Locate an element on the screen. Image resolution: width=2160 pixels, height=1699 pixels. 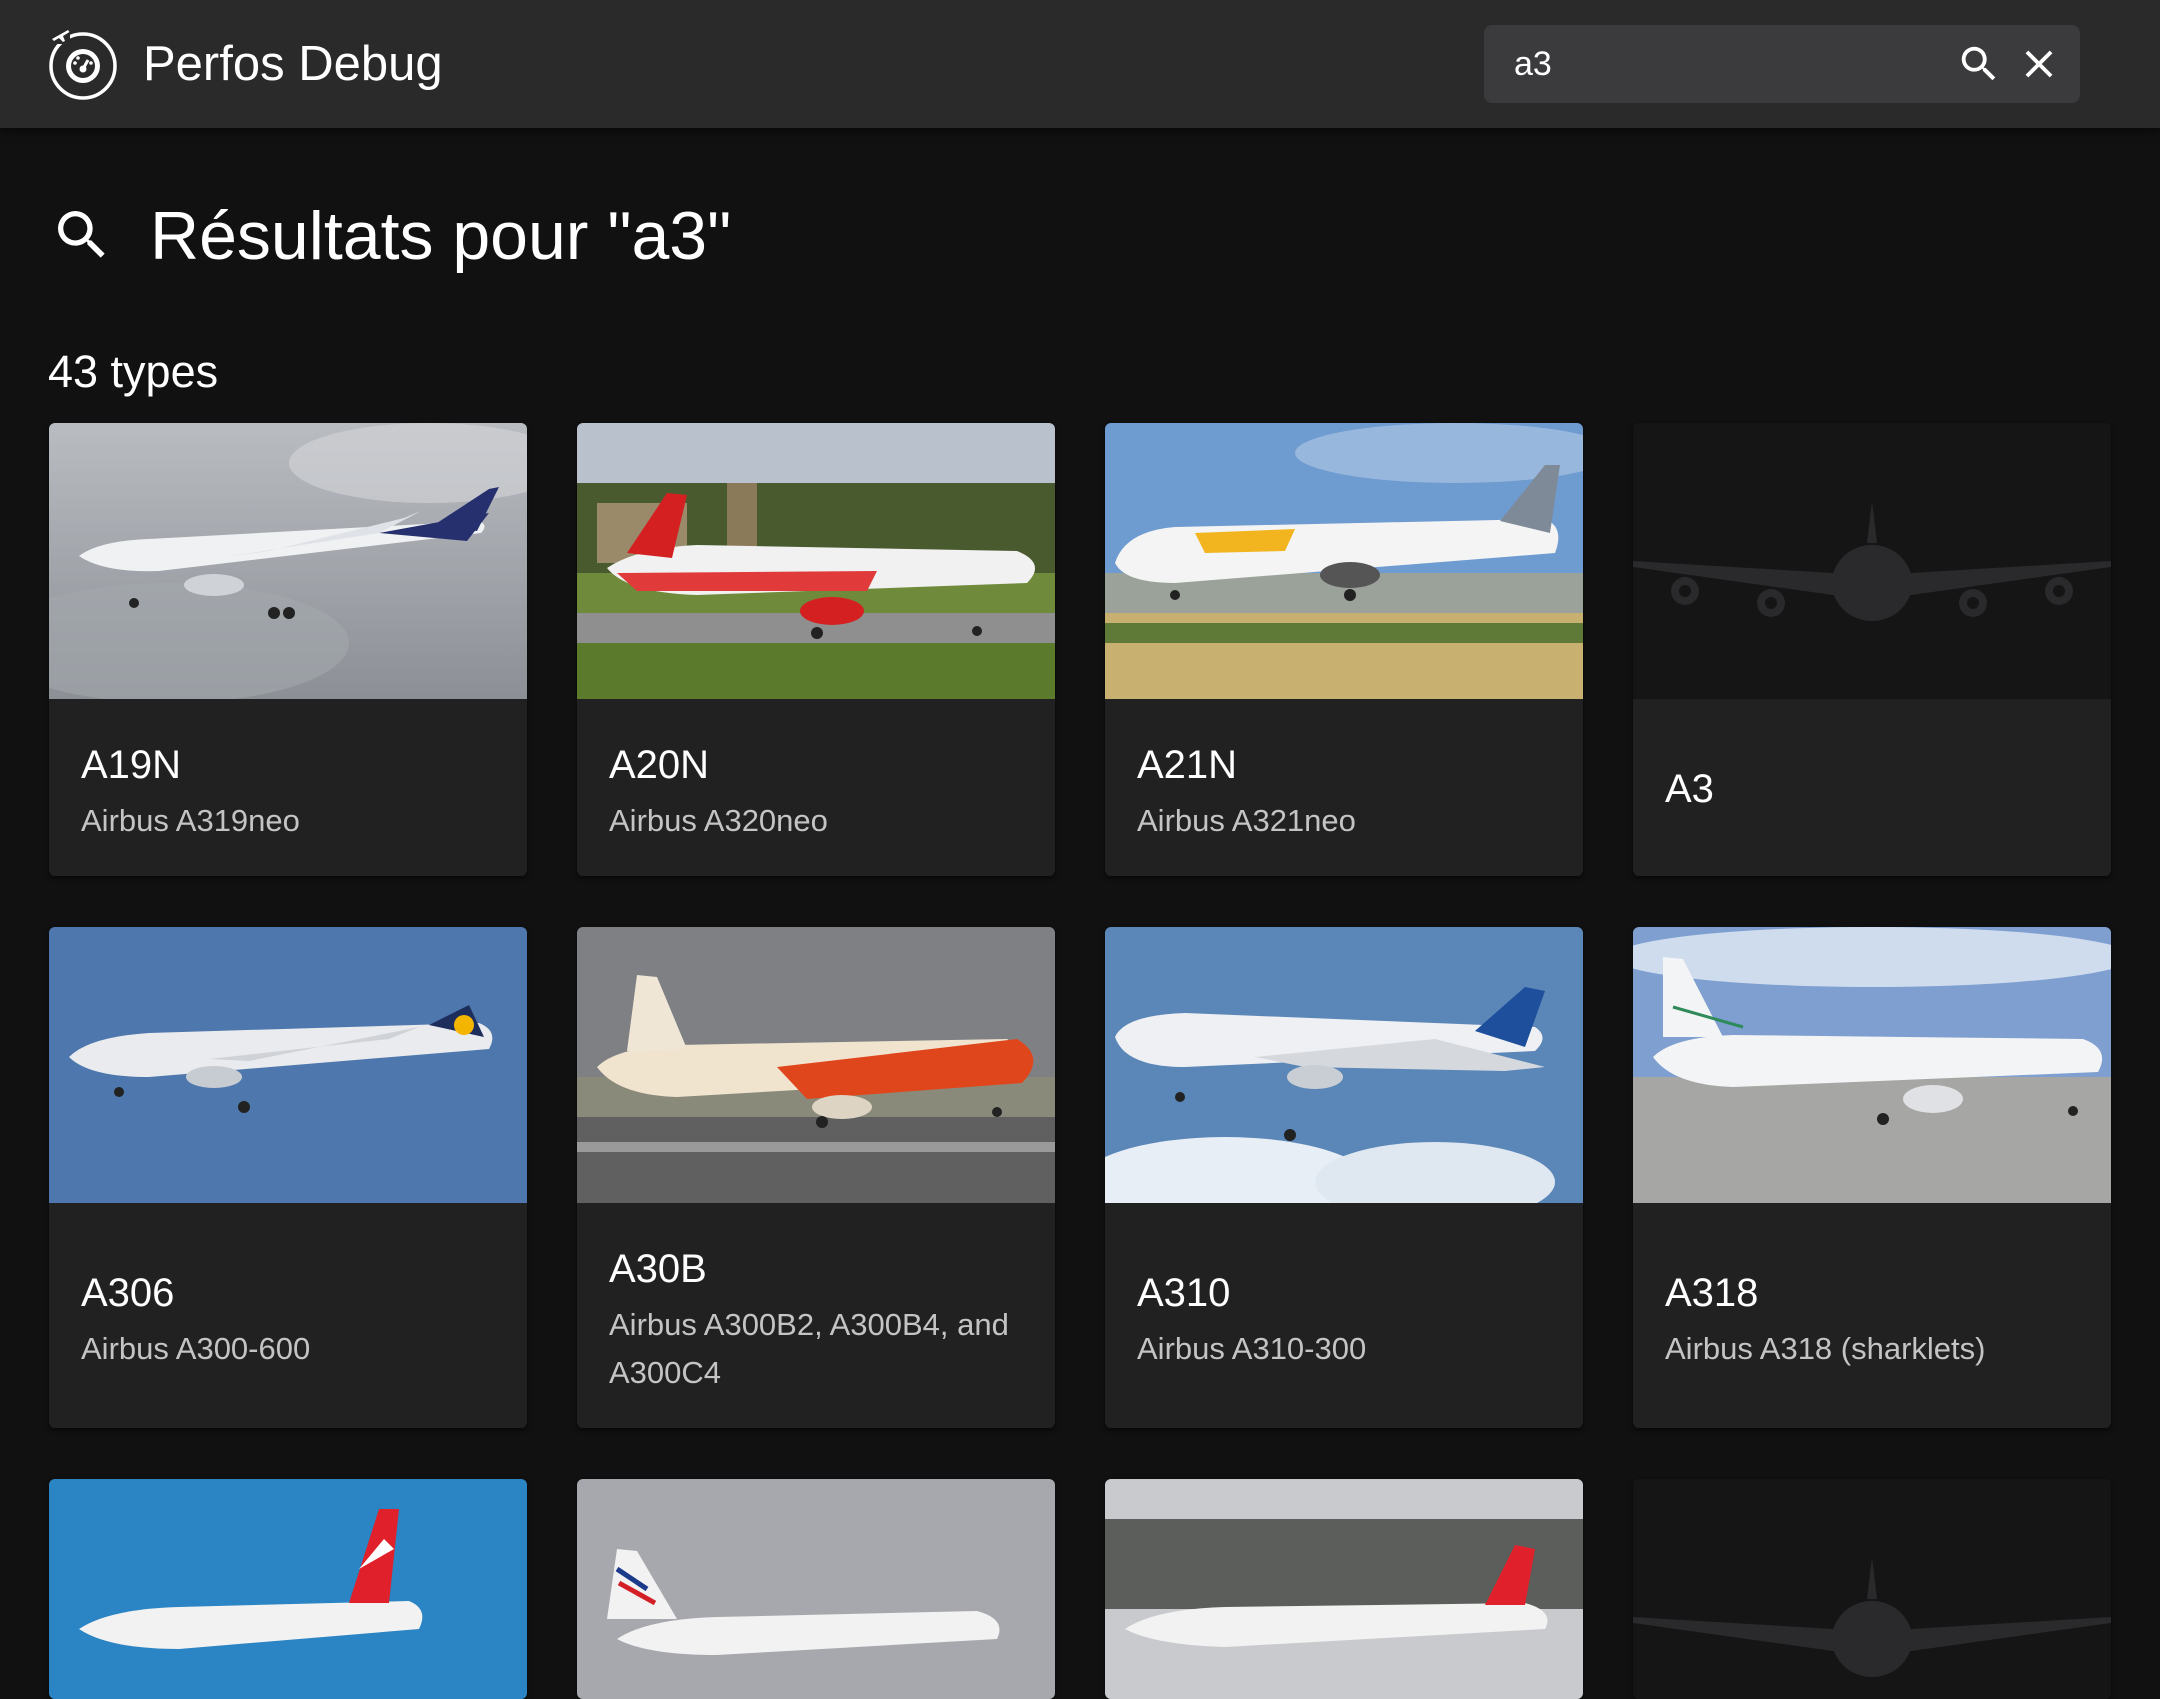
aircraft-code: A19N is located at coordinates (131, 765).